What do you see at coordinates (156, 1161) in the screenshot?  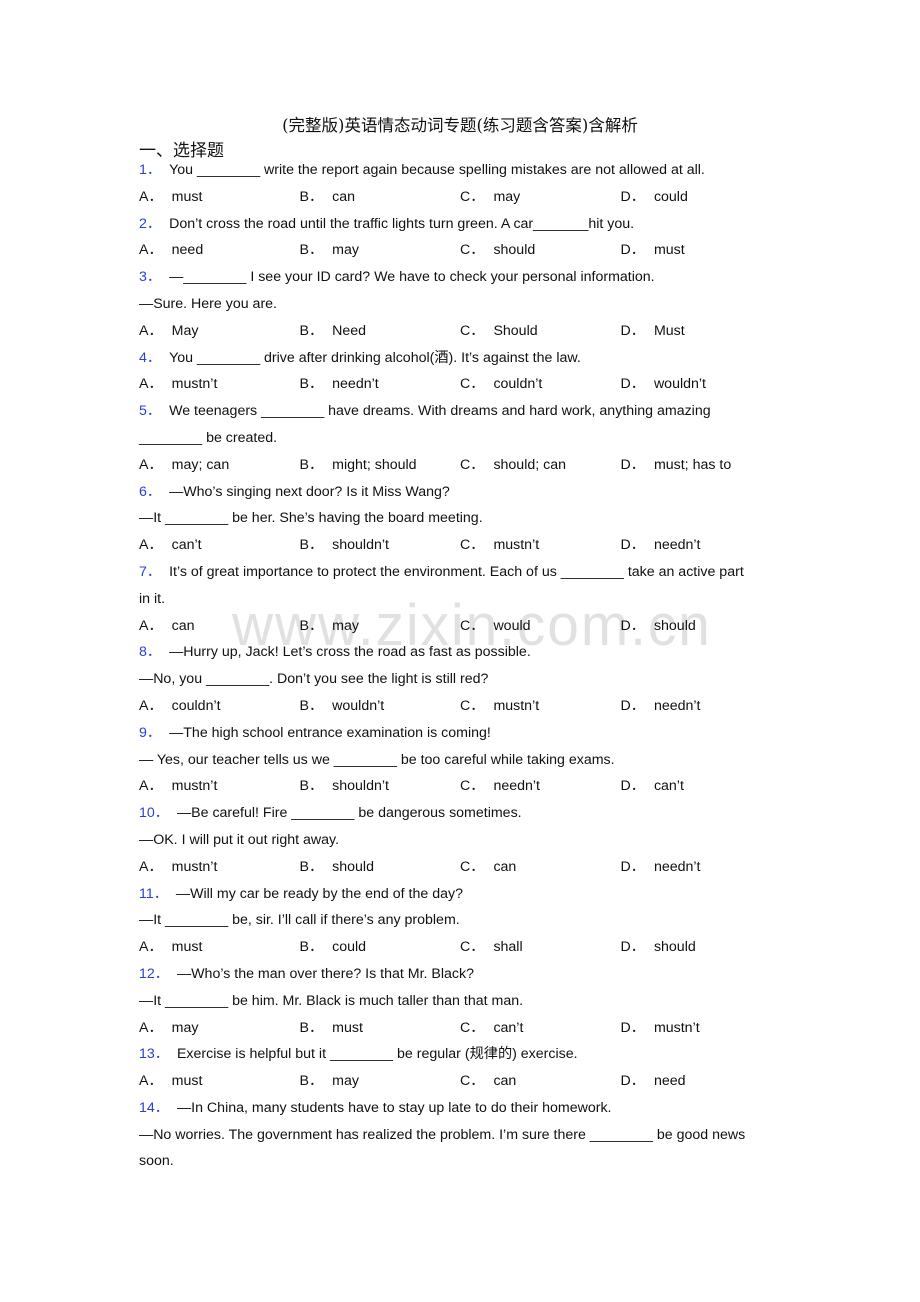 I see `question-text: soon.` at bounding box center [156, 1161].